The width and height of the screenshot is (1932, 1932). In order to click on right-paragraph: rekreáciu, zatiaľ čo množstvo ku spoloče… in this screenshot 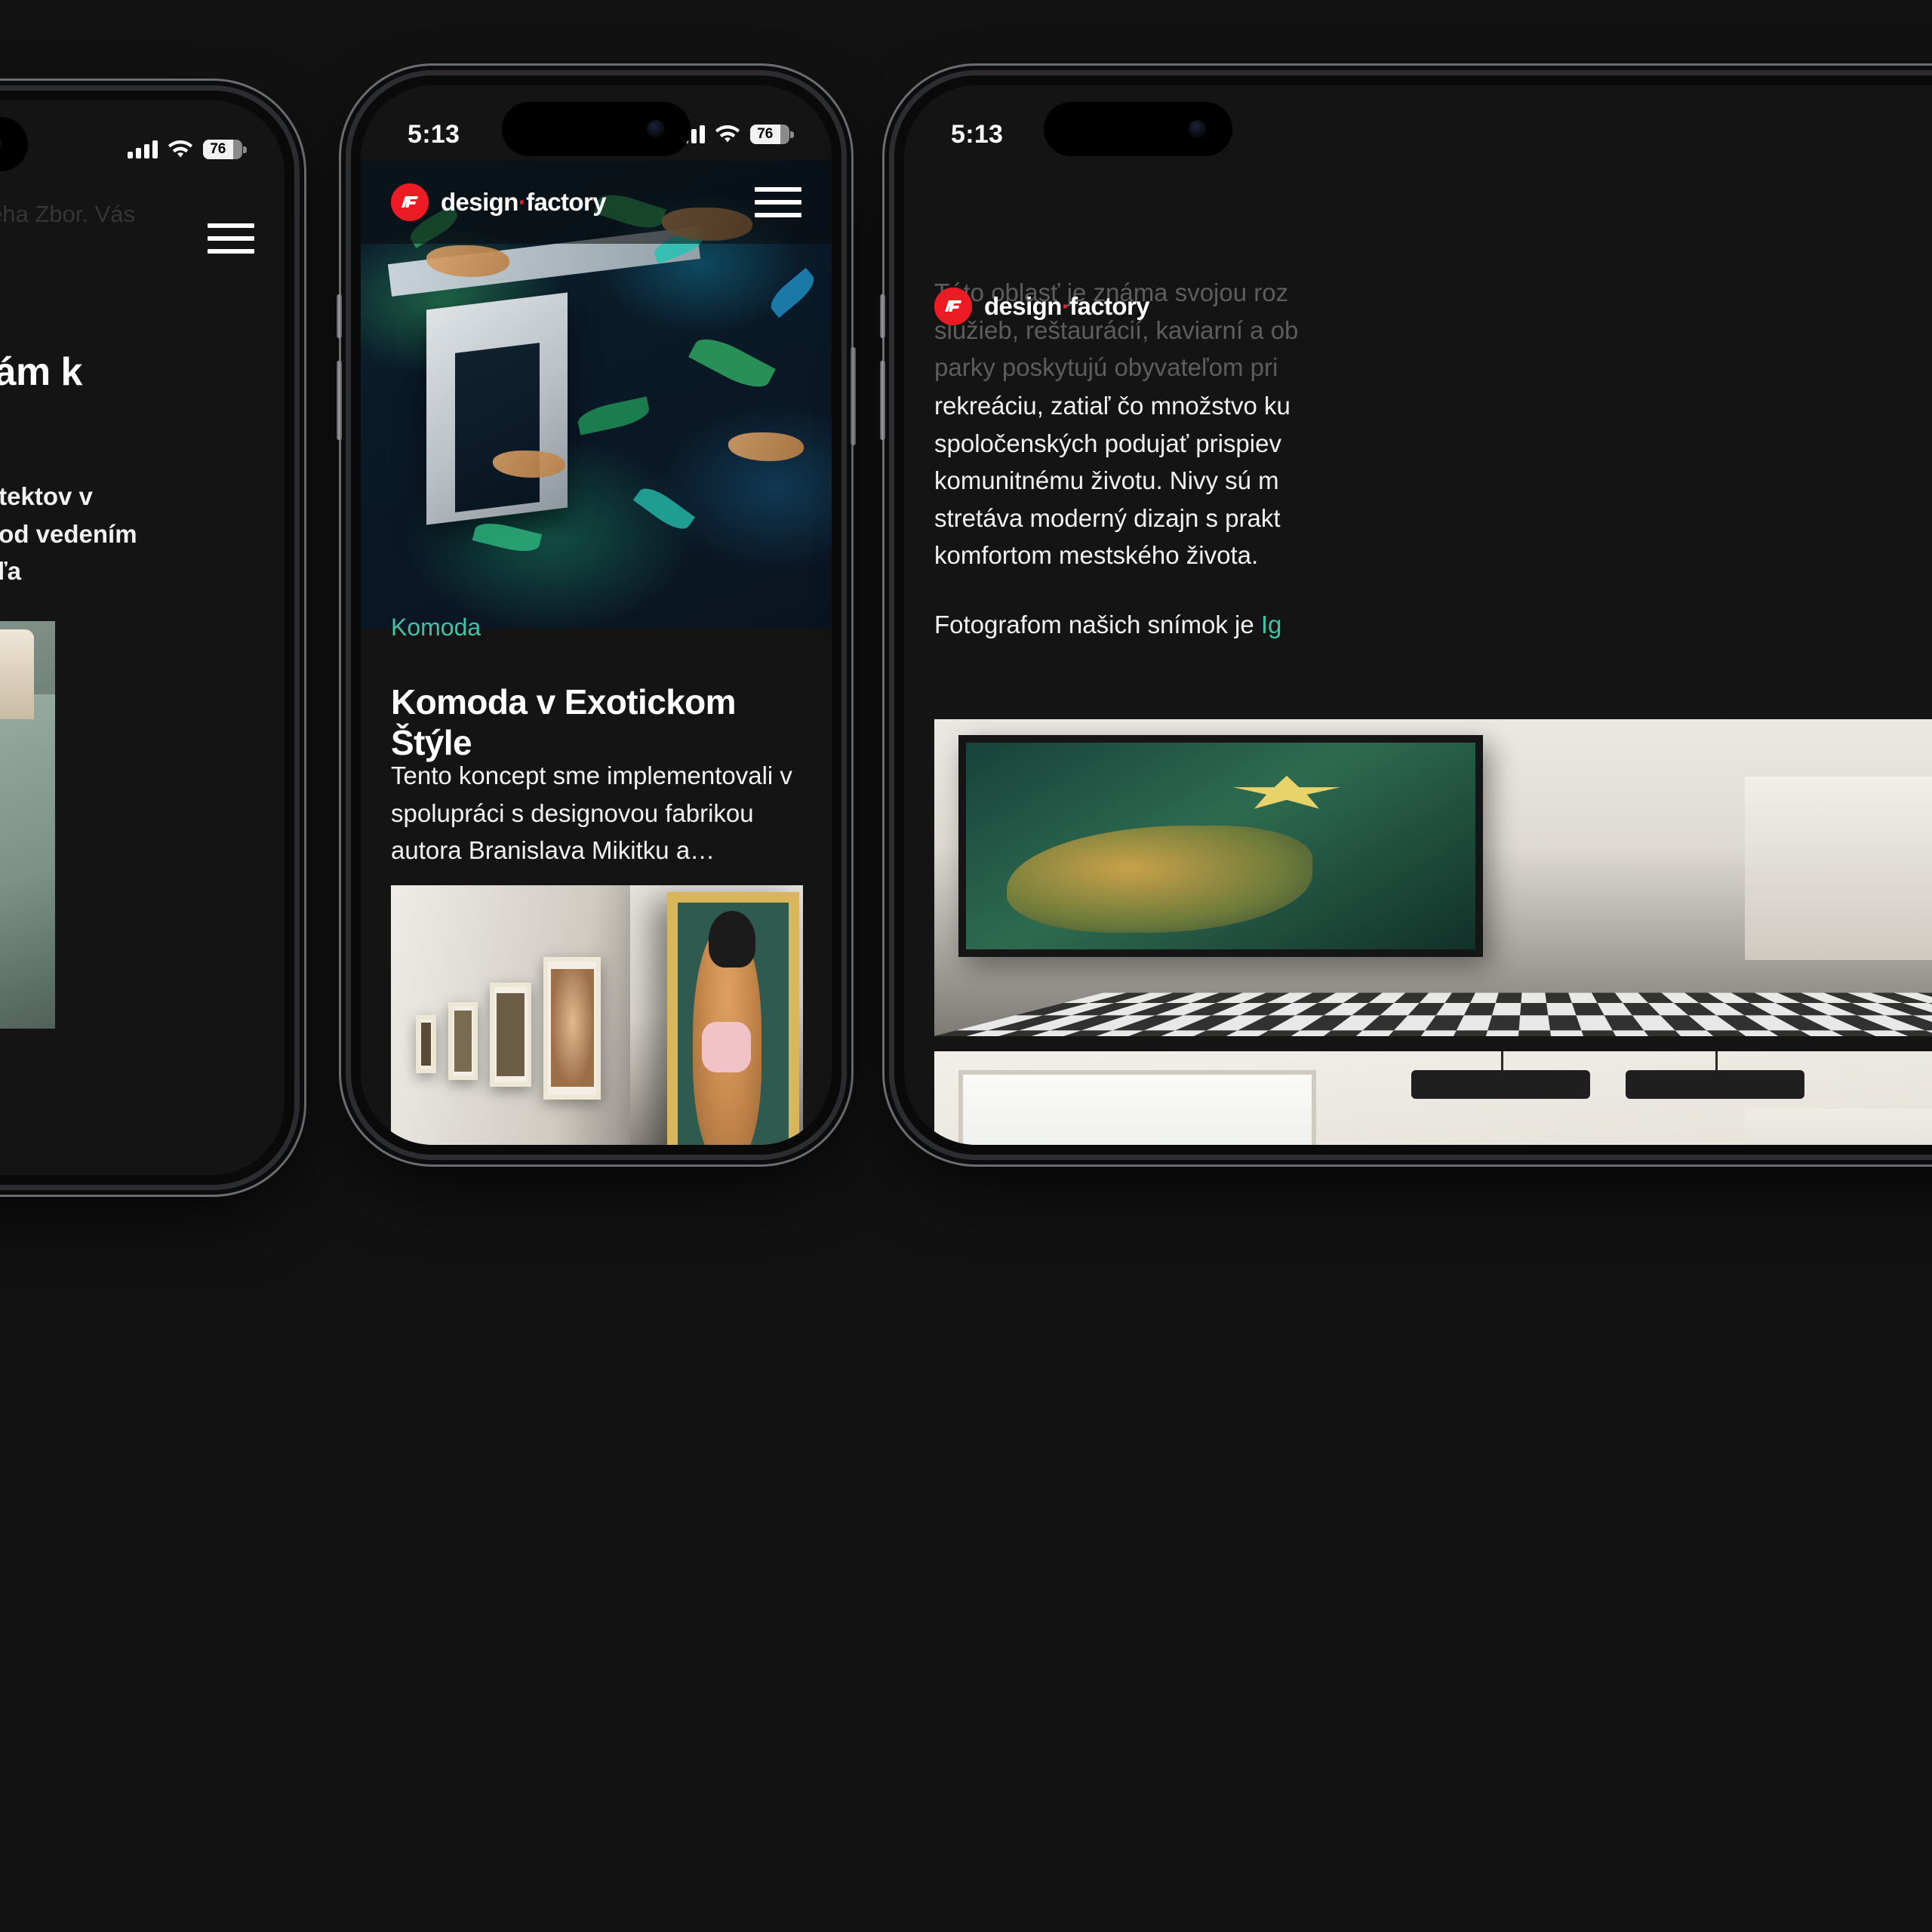, I will do `click(1418, 480)`.